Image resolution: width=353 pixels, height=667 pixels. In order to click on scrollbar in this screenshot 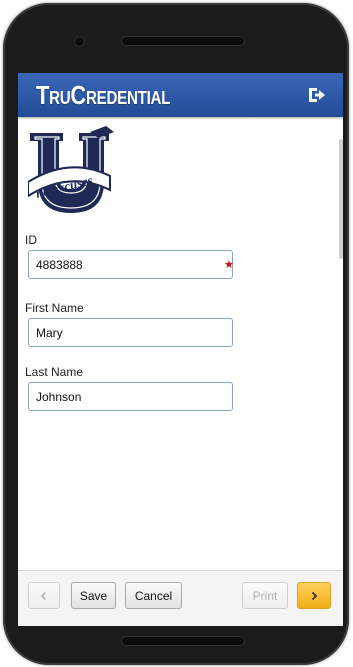, I will do `click(341, 199)`.